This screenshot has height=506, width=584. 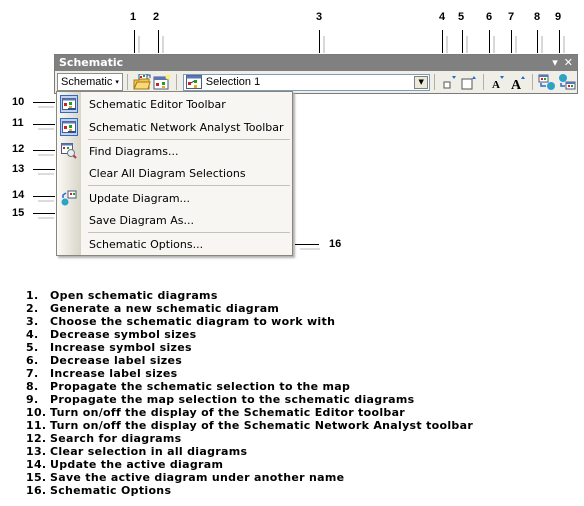 What do you see at coordinates (104, 438) in the screenshot?
I see `legend-item: 12. Search for diagrams` at bounding box center [104, 438].